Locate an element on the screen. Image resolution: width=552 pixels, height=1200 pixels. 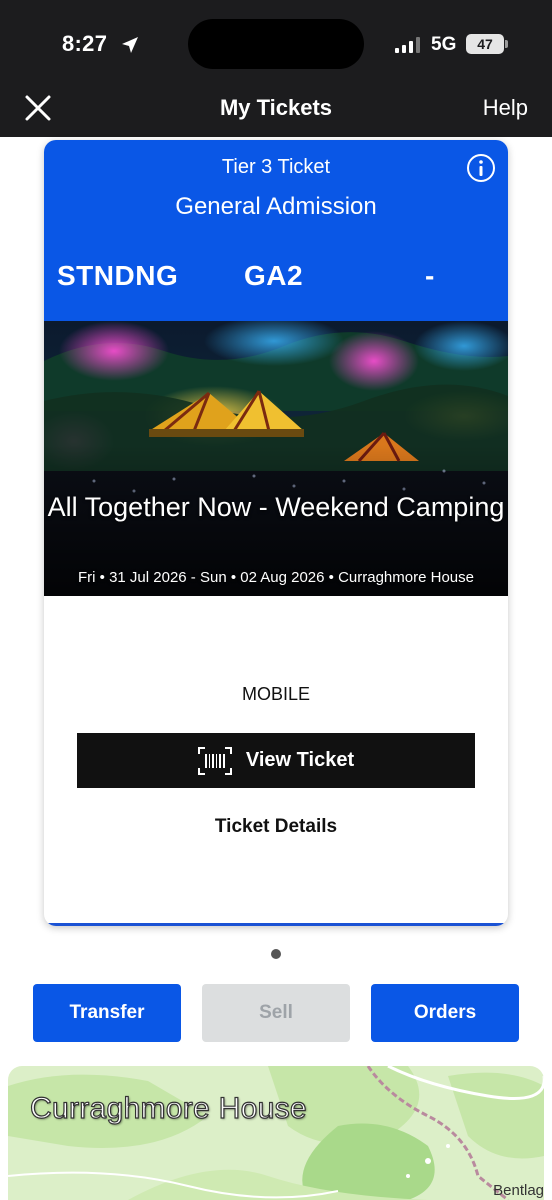
page-title: My Tickets is located at coordinates (276, 107).